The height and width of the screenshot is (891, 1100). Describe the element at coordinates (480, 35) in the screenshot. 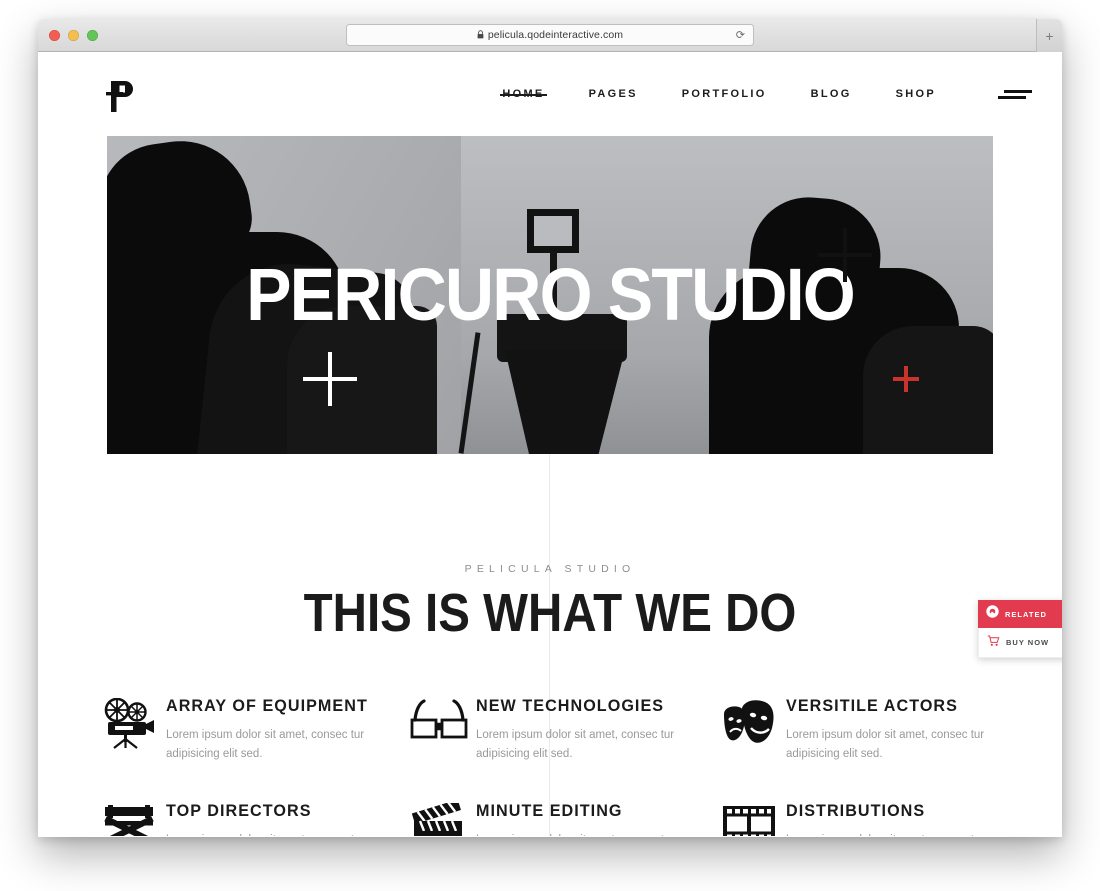

I see `lock-icon` at that location.